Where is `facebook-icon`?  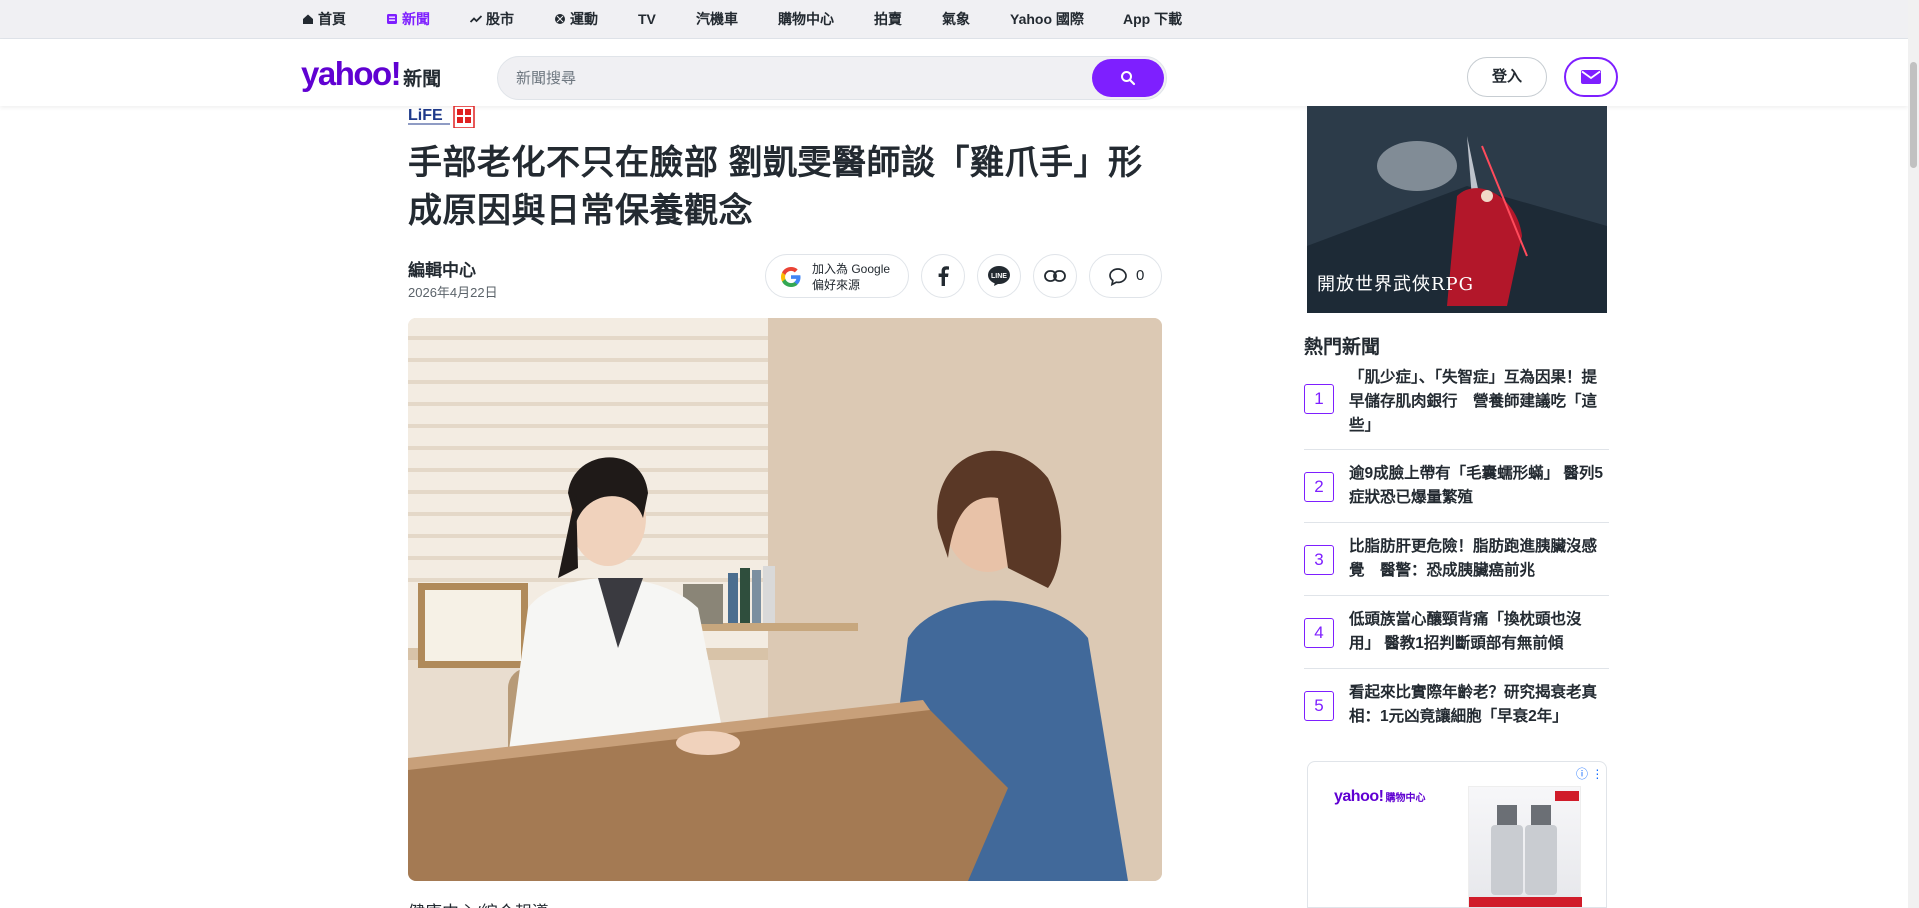
facebook-icon is located at coordinates (943, 276).